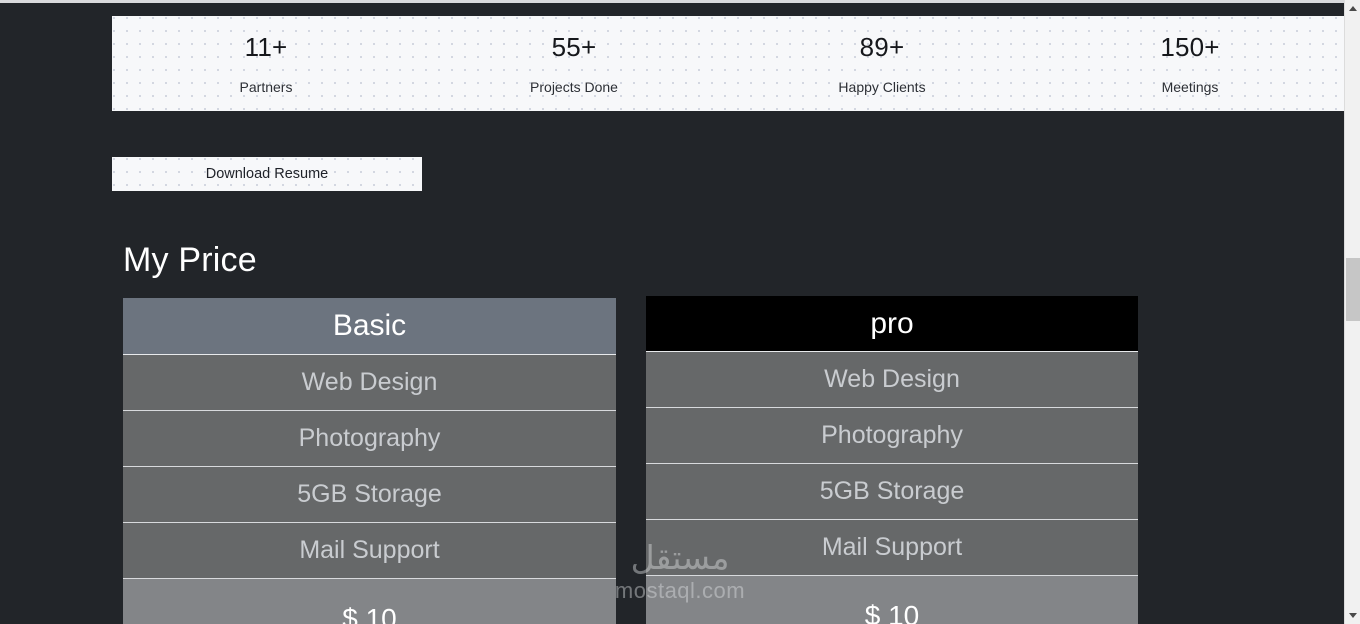 This screenshot has width=1360, height=624. I want to click on pricing-card-title: pro, so click(892, 324).